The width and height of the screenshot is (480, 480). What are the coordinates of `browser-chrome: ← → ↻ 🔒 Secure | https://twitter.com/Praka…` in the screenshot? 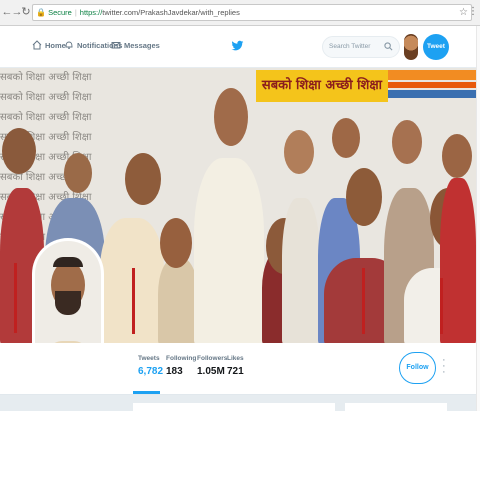 It's located at (240, 13).